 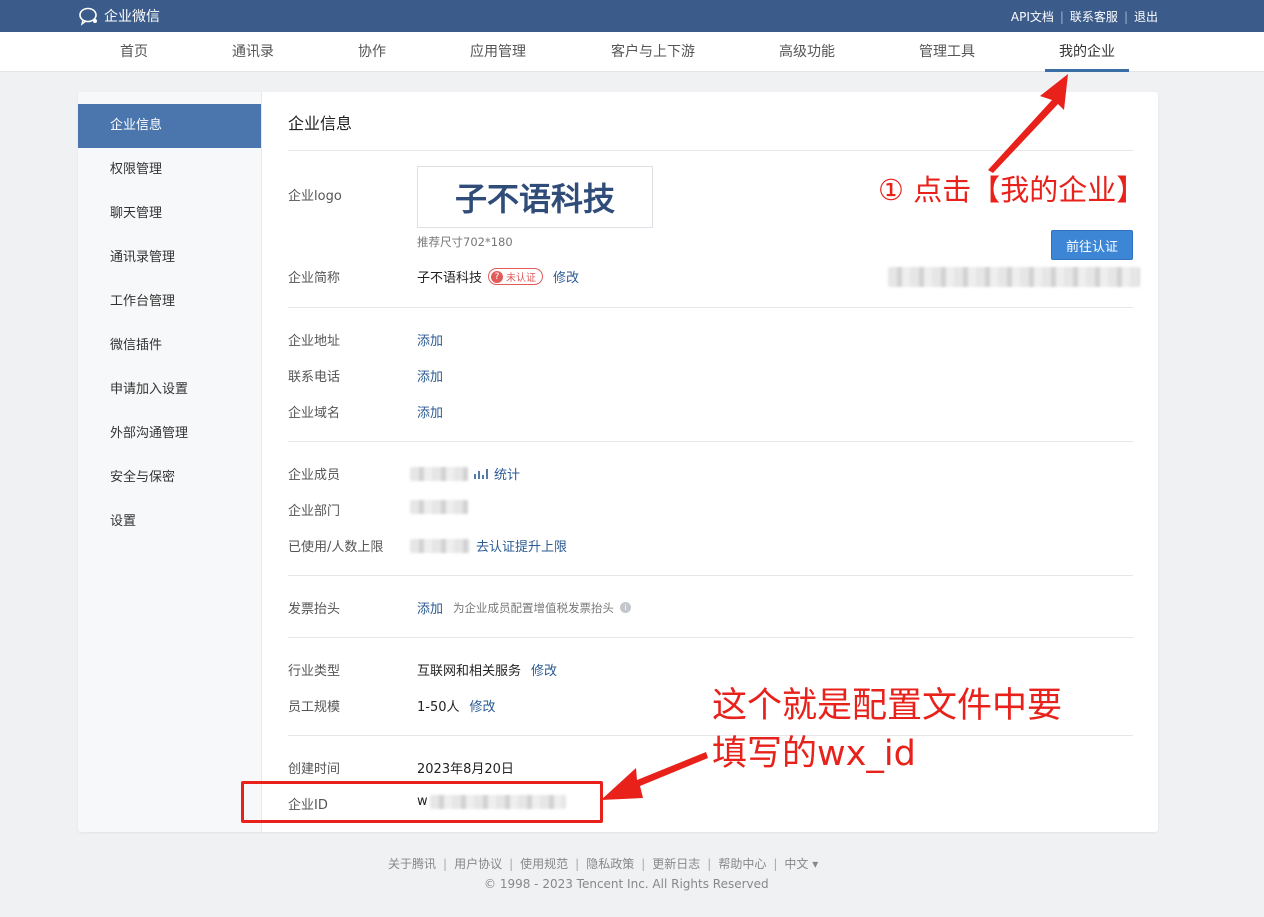 I want to click on note-annotation-line2: 填写的wx_id, so click(x=814, y=754).